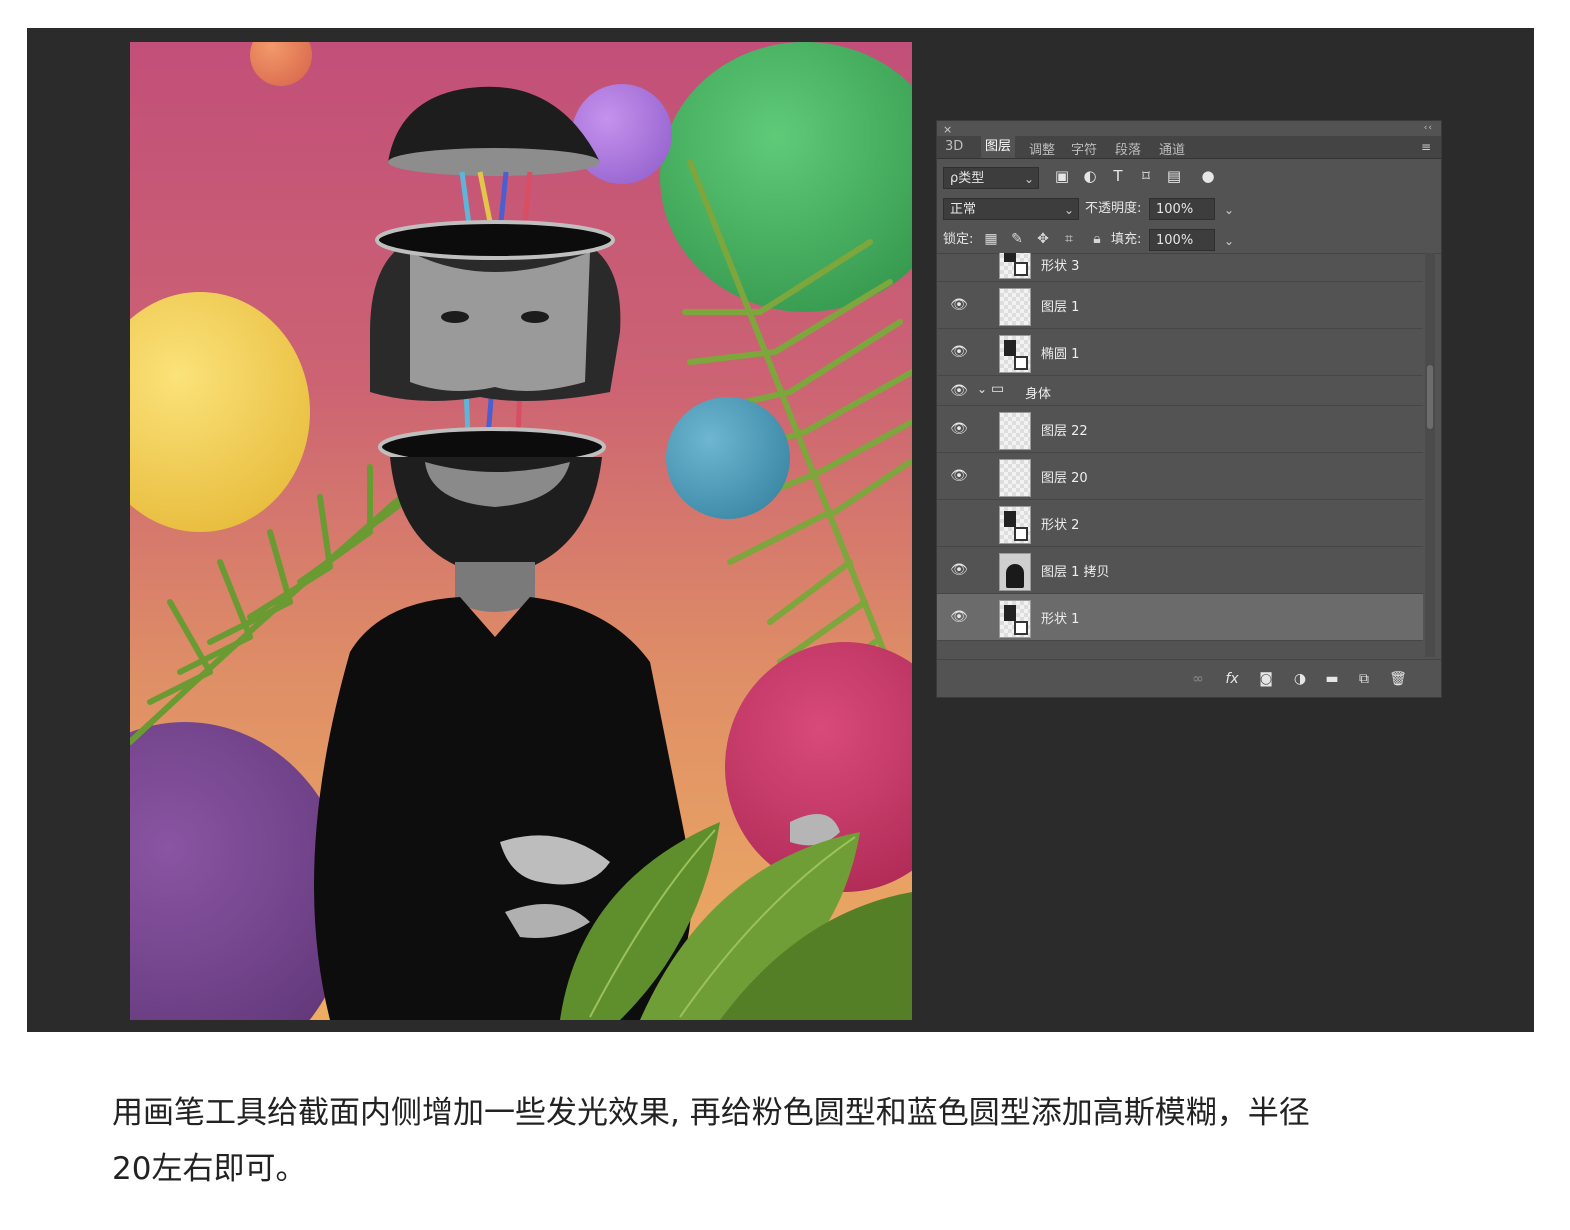 The image size is (1570, 1230). I want to click on tab-layers: 图层, so click(998, 147).